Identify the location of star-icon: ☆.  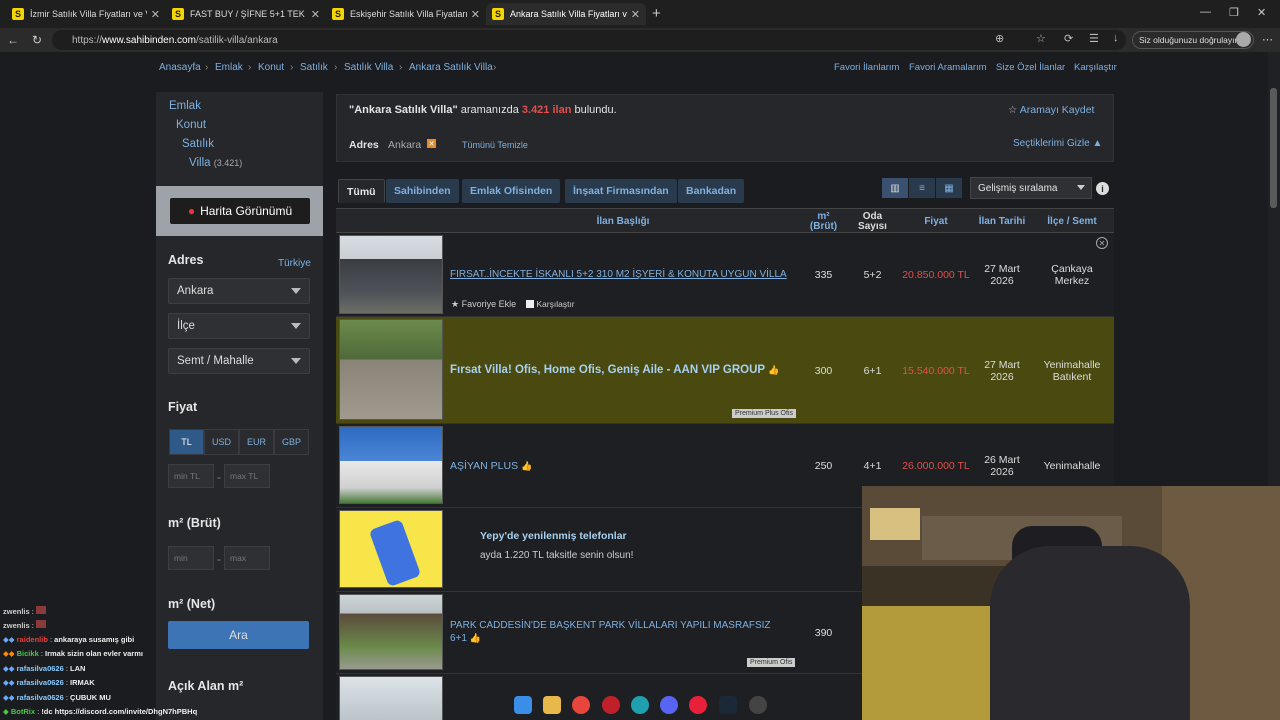
(1041, 38).